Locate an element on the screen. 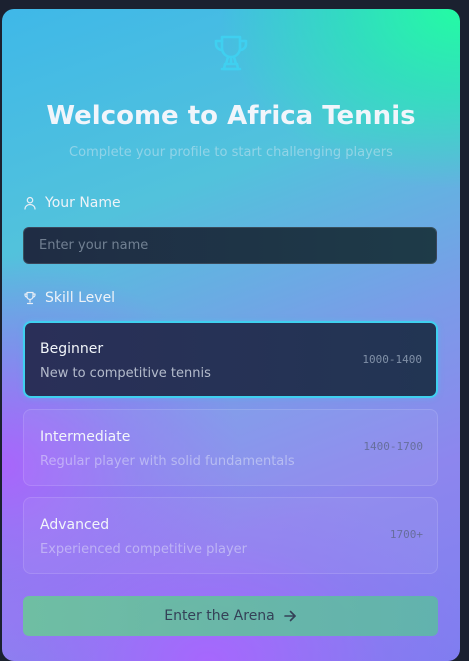 The image size is (469, 661). enter-arena-button: Enter the Arena is located at coordinates (230, 616).